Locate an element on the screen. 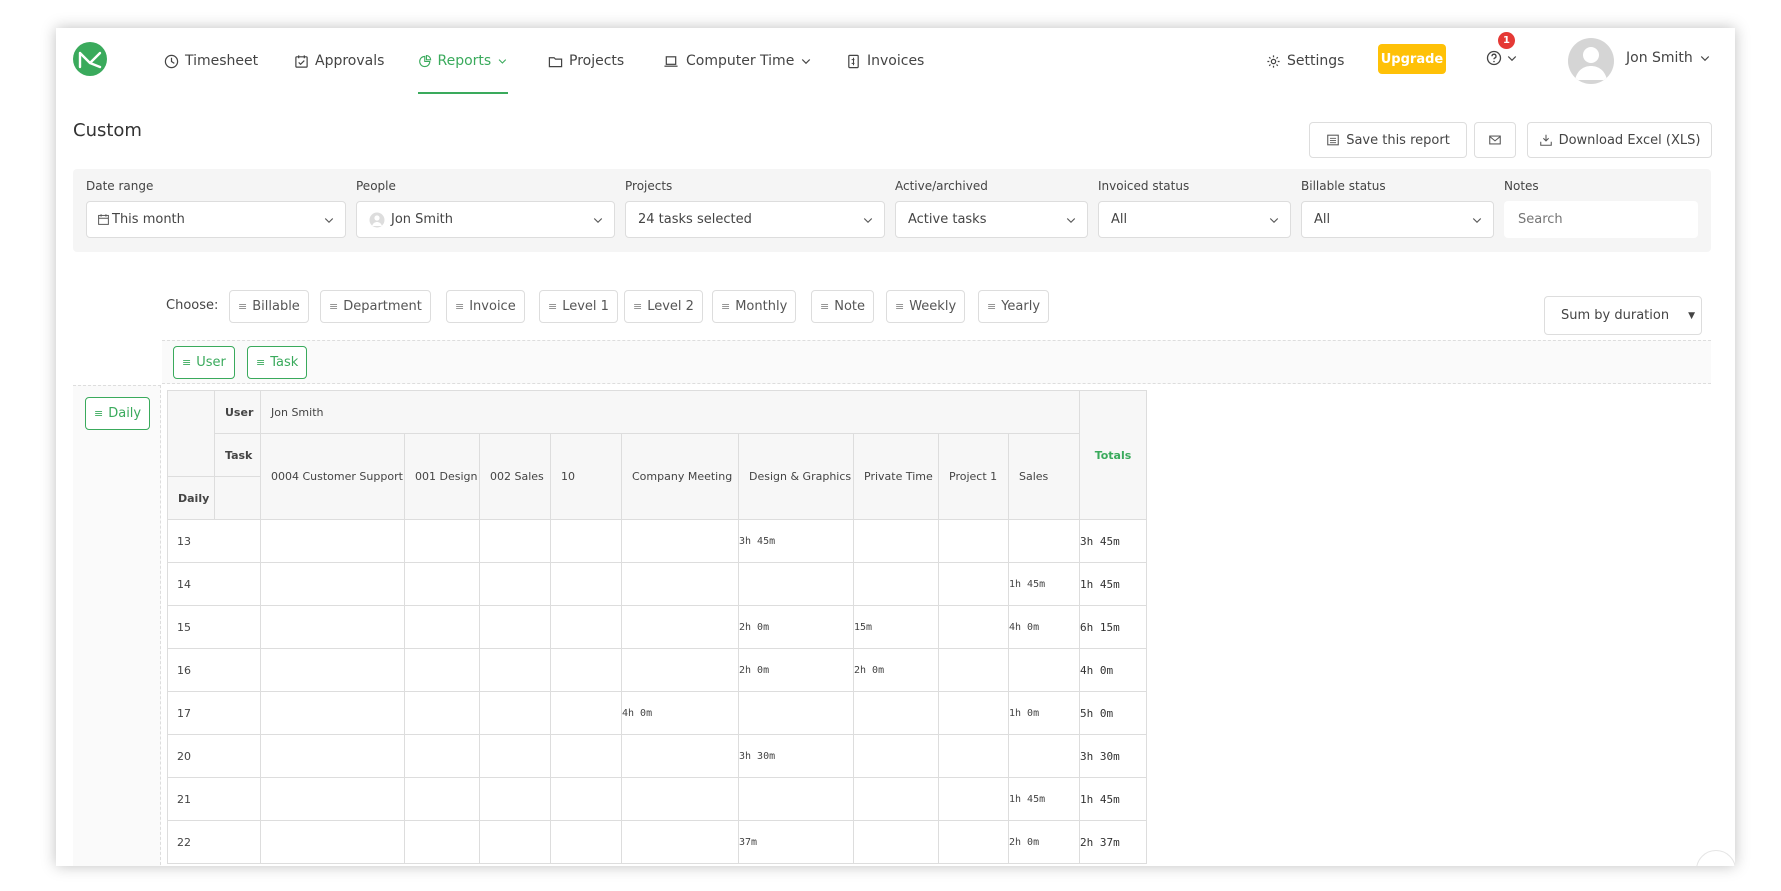 The height and width of the screenshot is (891, 1781). sum-by-select: Sum by duration ▼ is located at coordinates (1623, 315).